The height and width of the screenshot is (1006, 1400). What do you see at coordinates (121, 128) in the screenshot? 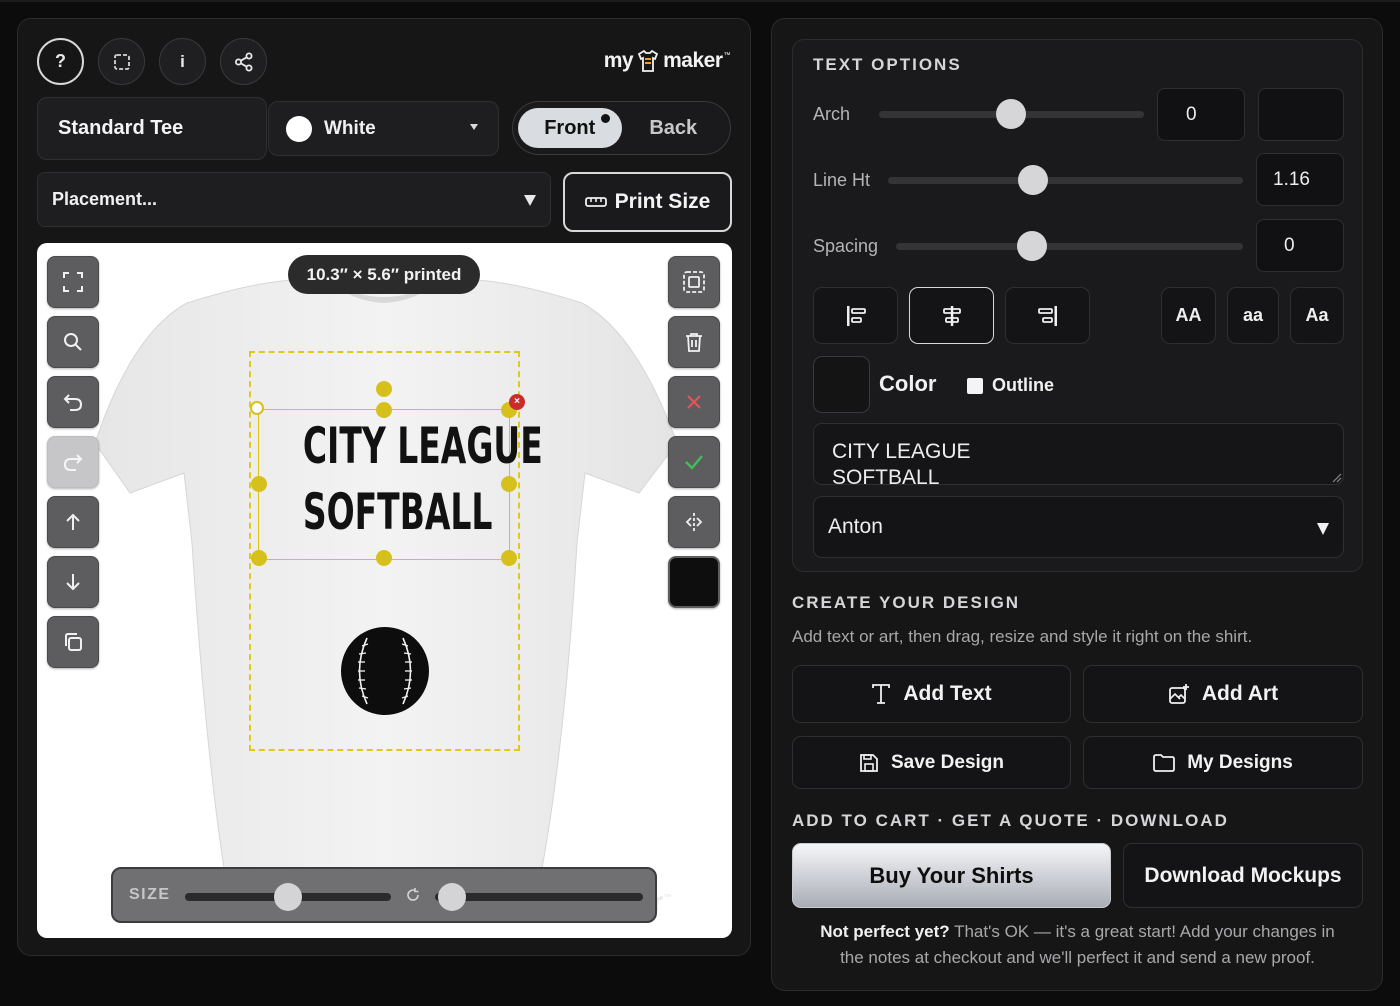
I see `product-name: Standard Tee` at bounding box center [121, 128].